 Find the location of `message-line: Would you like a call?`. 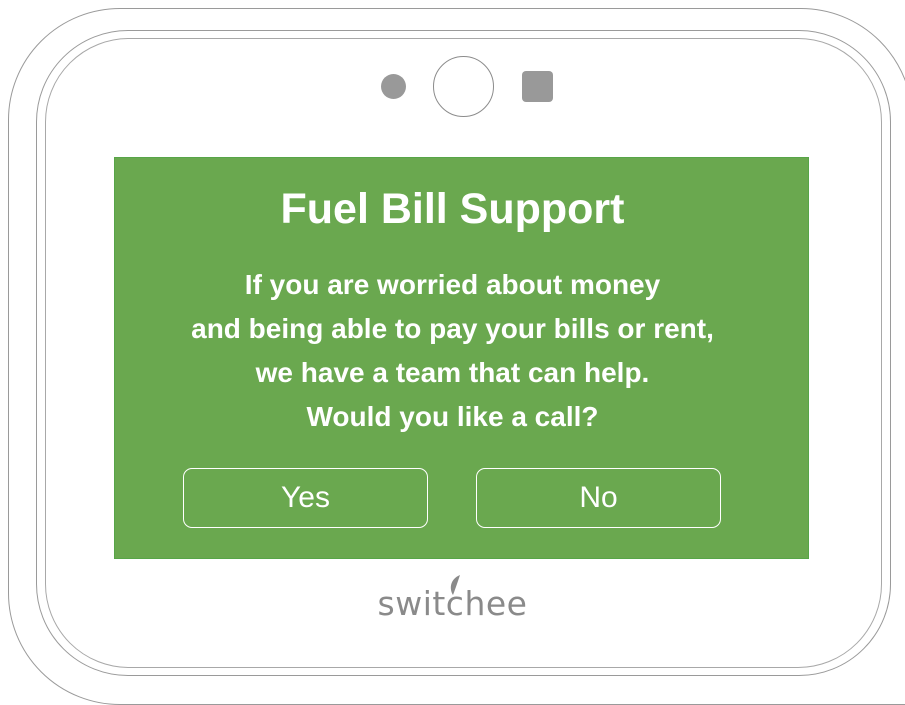

message-line: Would you like a call? is located at coordinates (452, 416).